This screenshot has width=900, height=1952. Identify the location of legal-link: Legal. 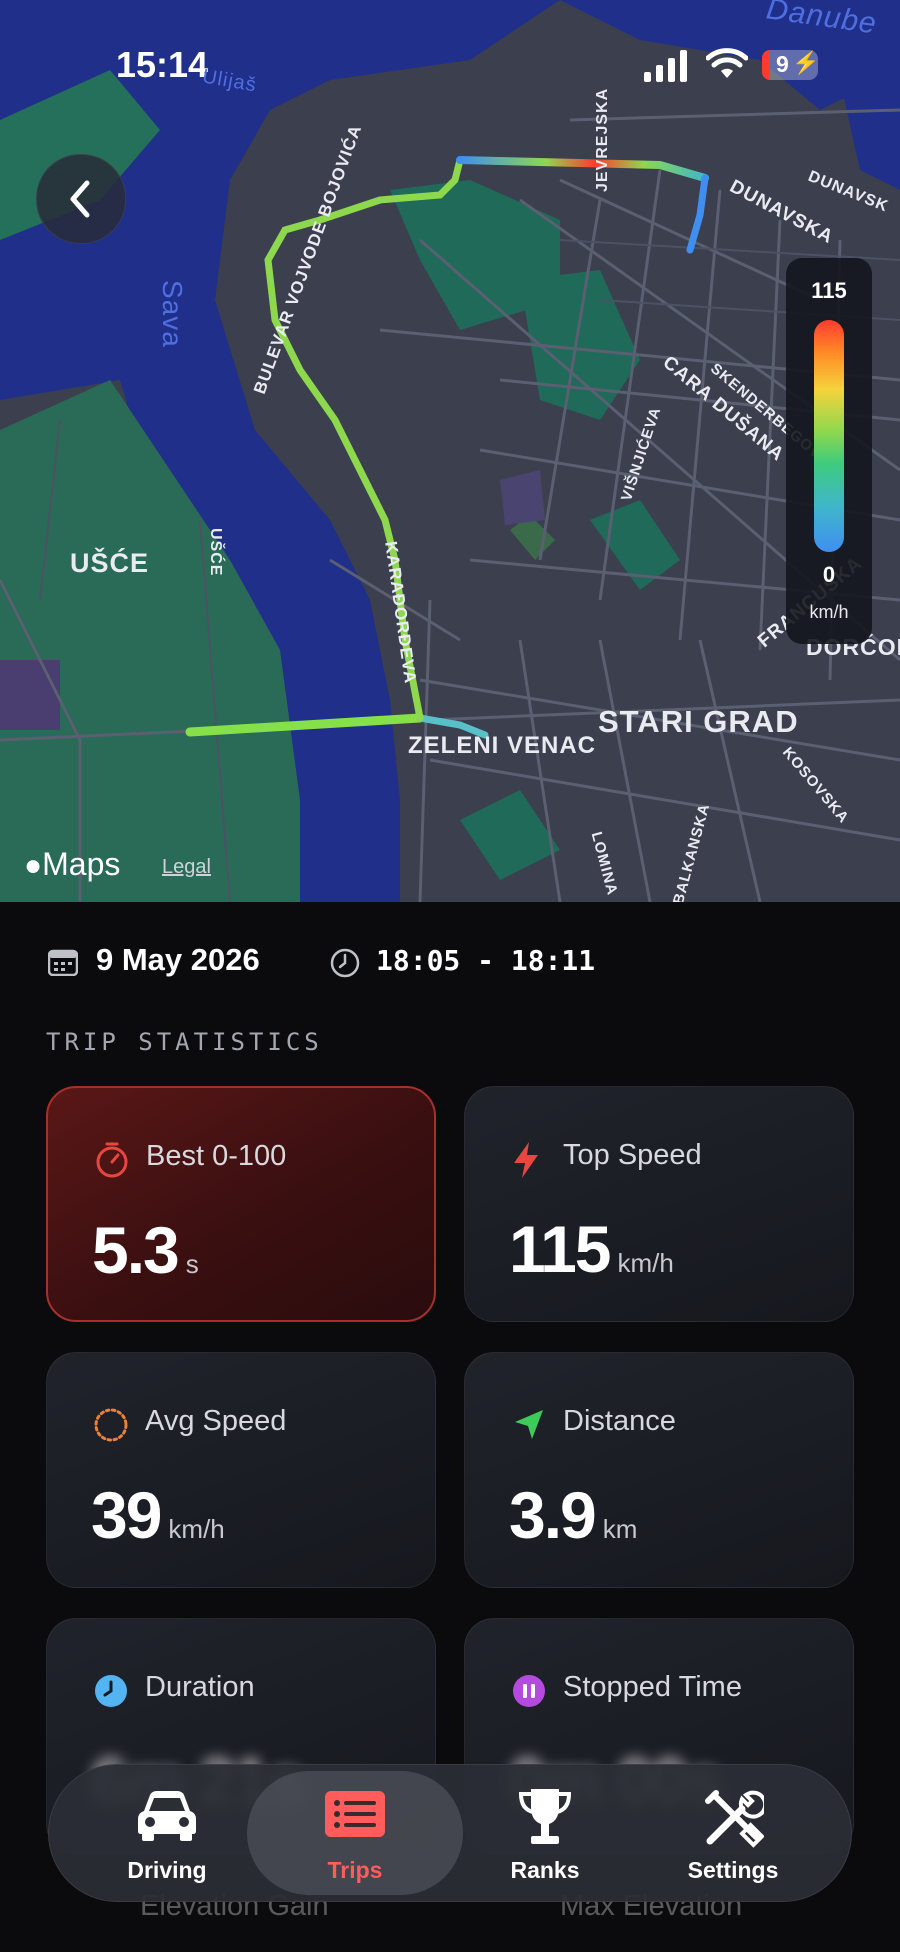
(186, 867).